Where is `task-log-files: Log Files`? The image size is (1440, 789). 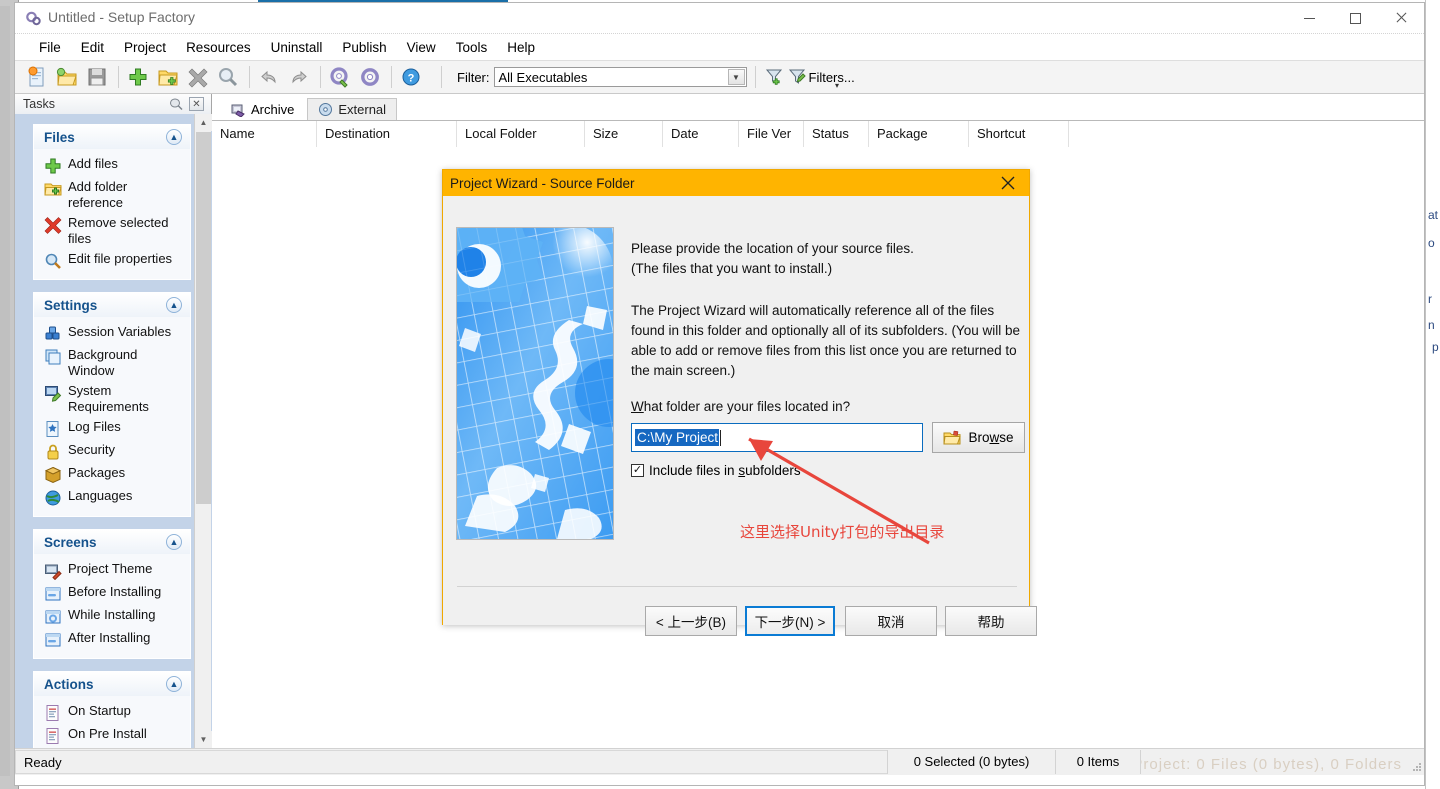 task-log-files: Log Files is located at coordinates (112, 428).